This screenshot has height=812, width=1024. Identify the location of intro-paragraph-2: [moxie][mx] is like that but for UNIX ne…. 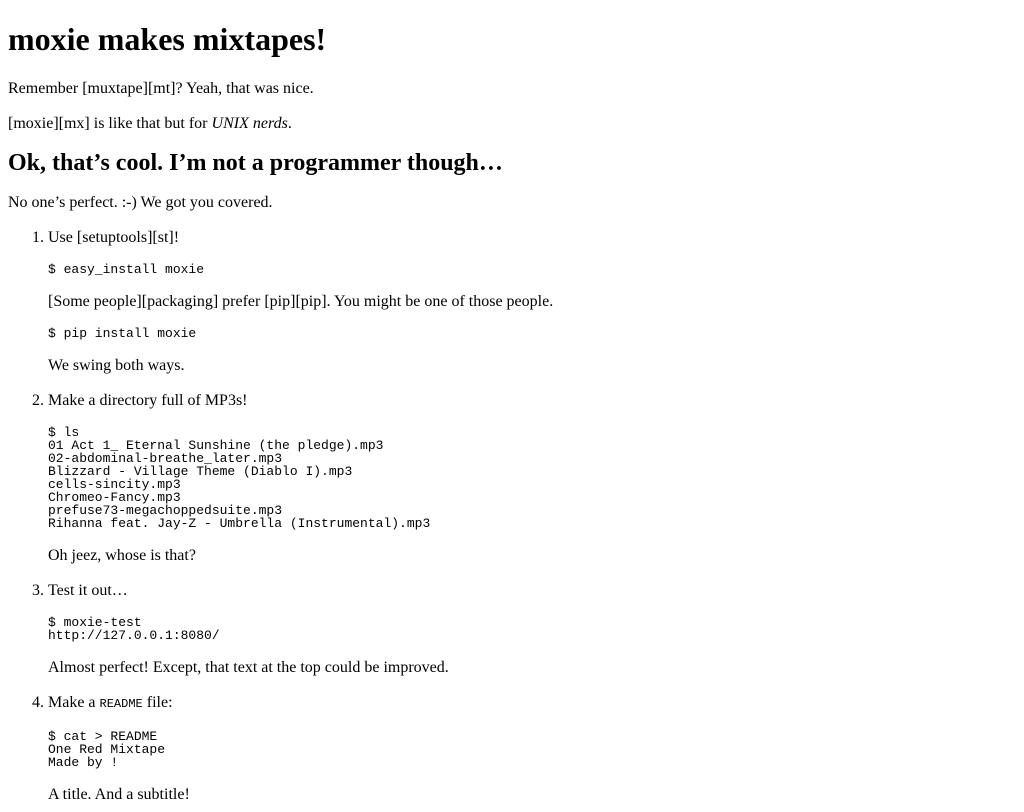
(512, 123).